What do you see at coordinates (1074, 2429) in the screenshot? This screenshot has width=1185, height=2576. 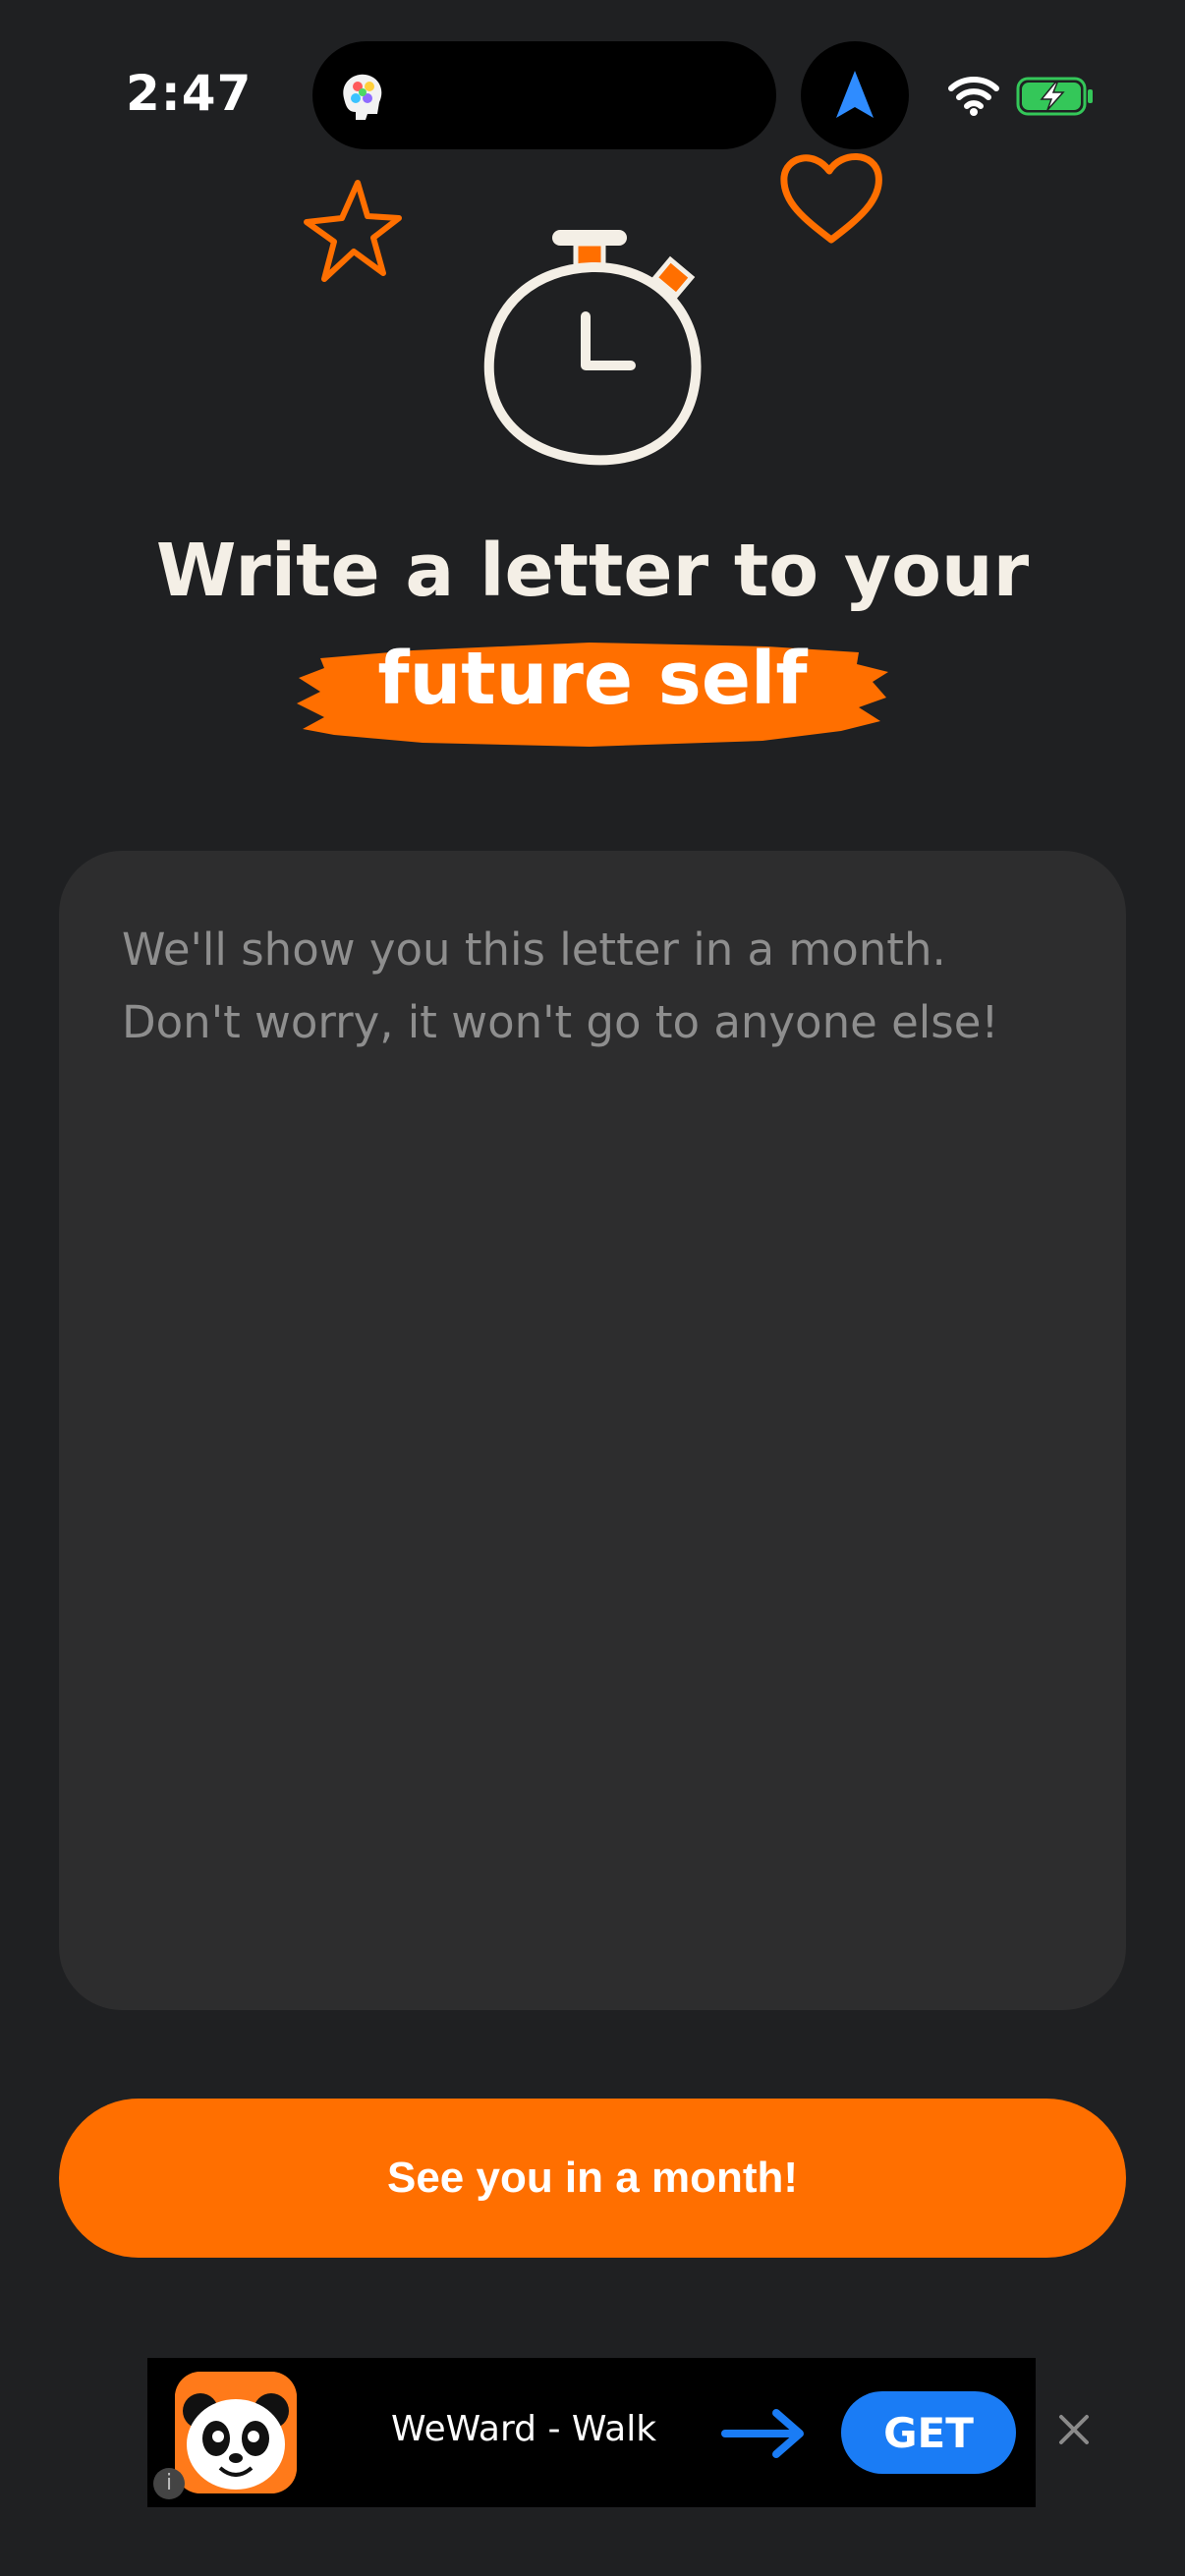 I see `close-icon` at bounding box center [1074, 2429].